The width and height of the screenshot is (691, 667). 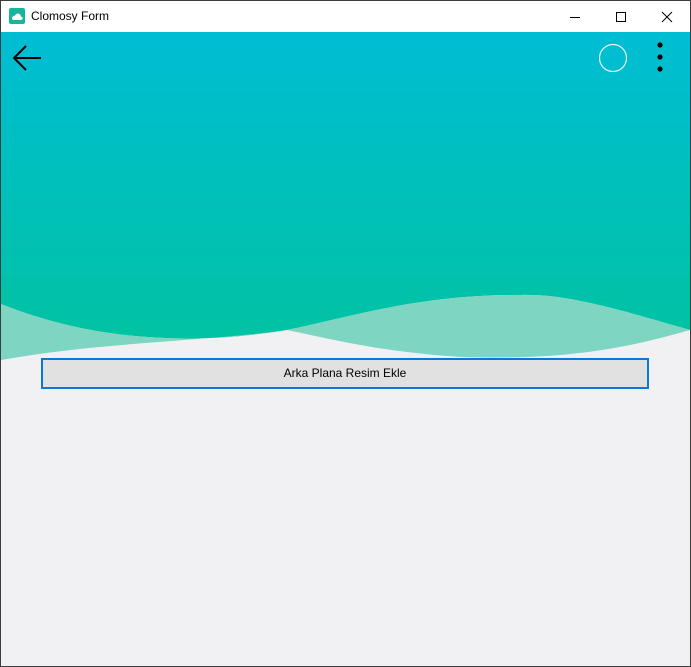 I want to click on circle-icon, so click(x=613, y=58).